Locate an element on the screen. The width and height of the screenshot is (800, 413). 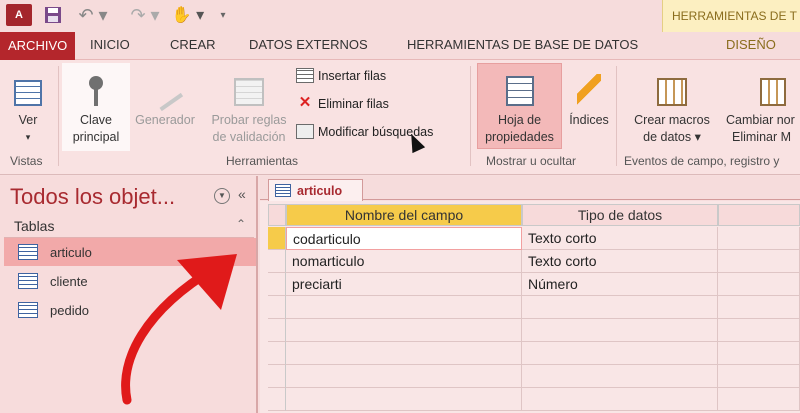
column-header-field-name: Nombre del campo is located at coordinates (404, 215).